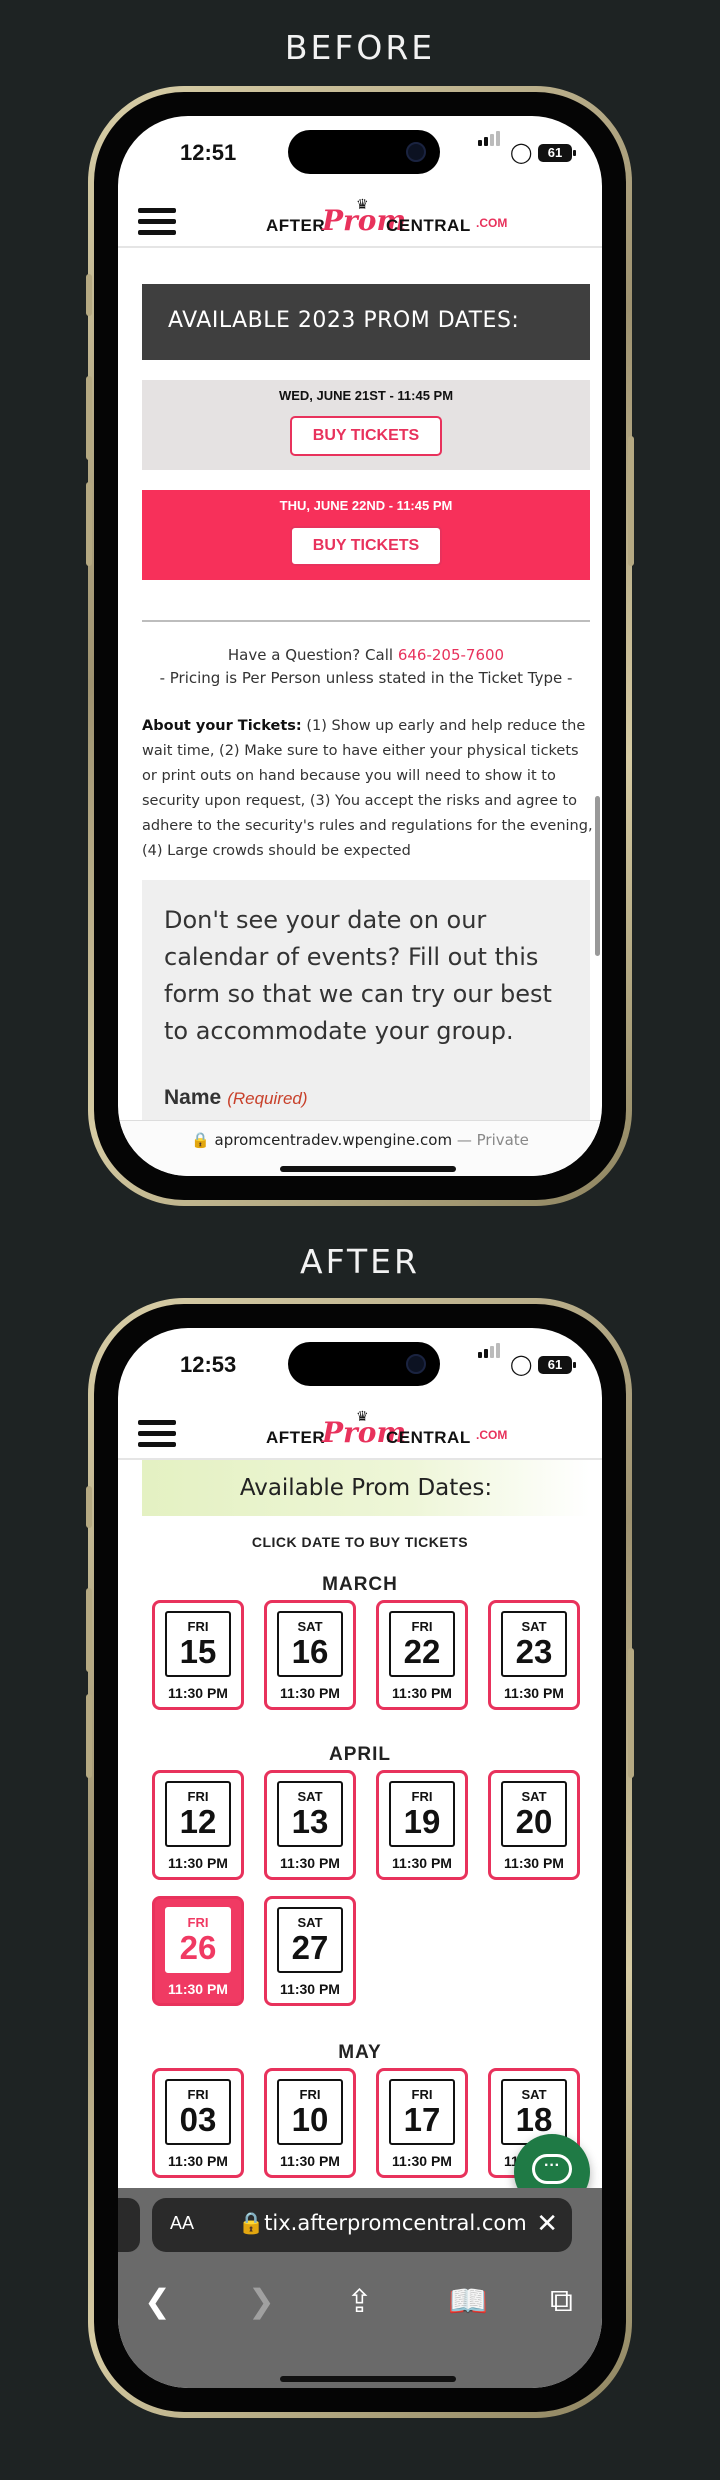  I want to click on date-tile: SAT 20 11:30 PM, so click(534, 1825).